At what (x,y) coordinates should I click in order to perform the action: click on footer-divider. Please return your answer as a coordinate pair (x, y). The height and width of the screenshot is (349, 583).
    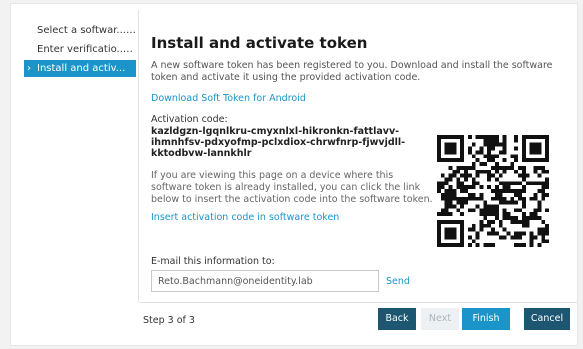
    Looking at the image, I should click on (358, 302).